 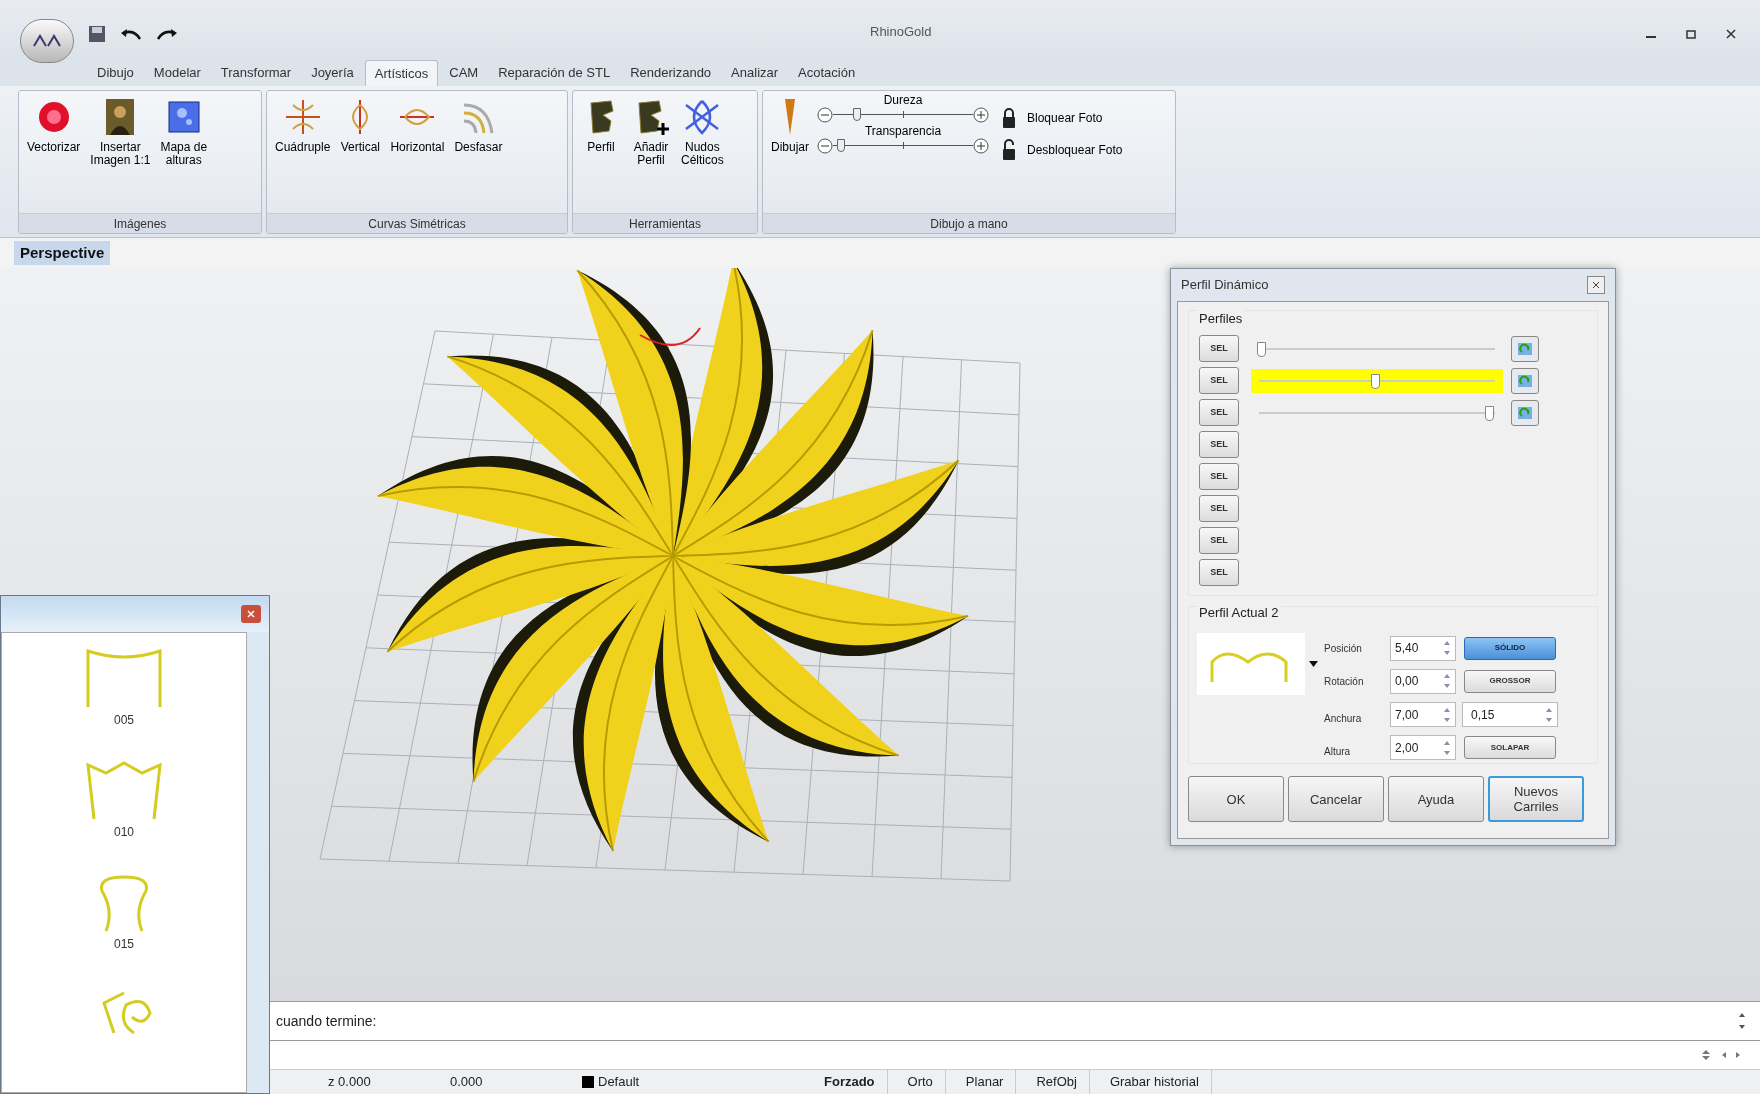 I want to click on logo-icon, so click(x=47, y=41).